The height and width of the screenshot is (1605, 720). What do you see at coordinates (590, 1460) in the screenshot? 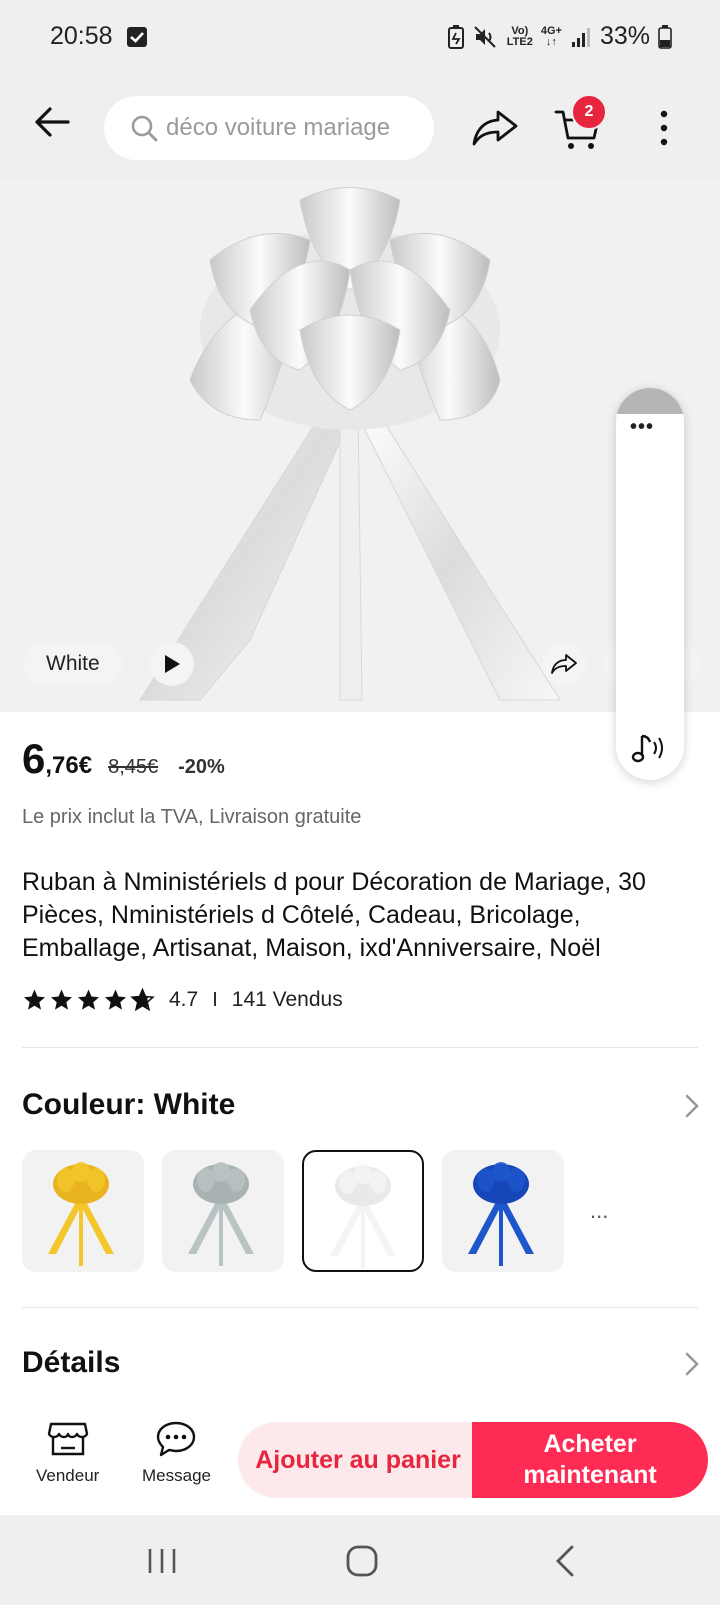
I see `buy-now-button: Acheter maintenant` at bounding box center [590, 1460].